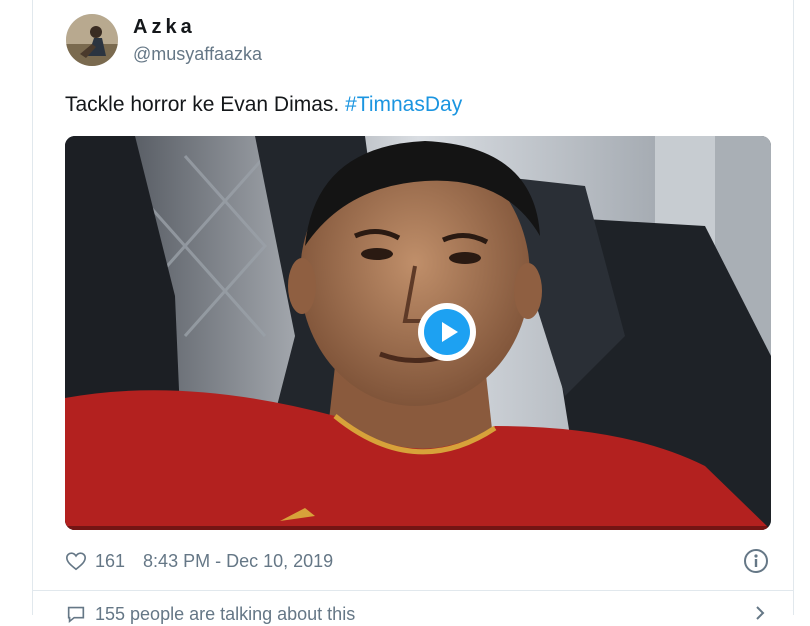 The height and width of the screenshot is (626, 810). What do you see at coordinates (205, 104) in the screenshot?
I see `tweet-text-body: Tackle horror ke Evan Dimas.` at bounding box center [205, 104].